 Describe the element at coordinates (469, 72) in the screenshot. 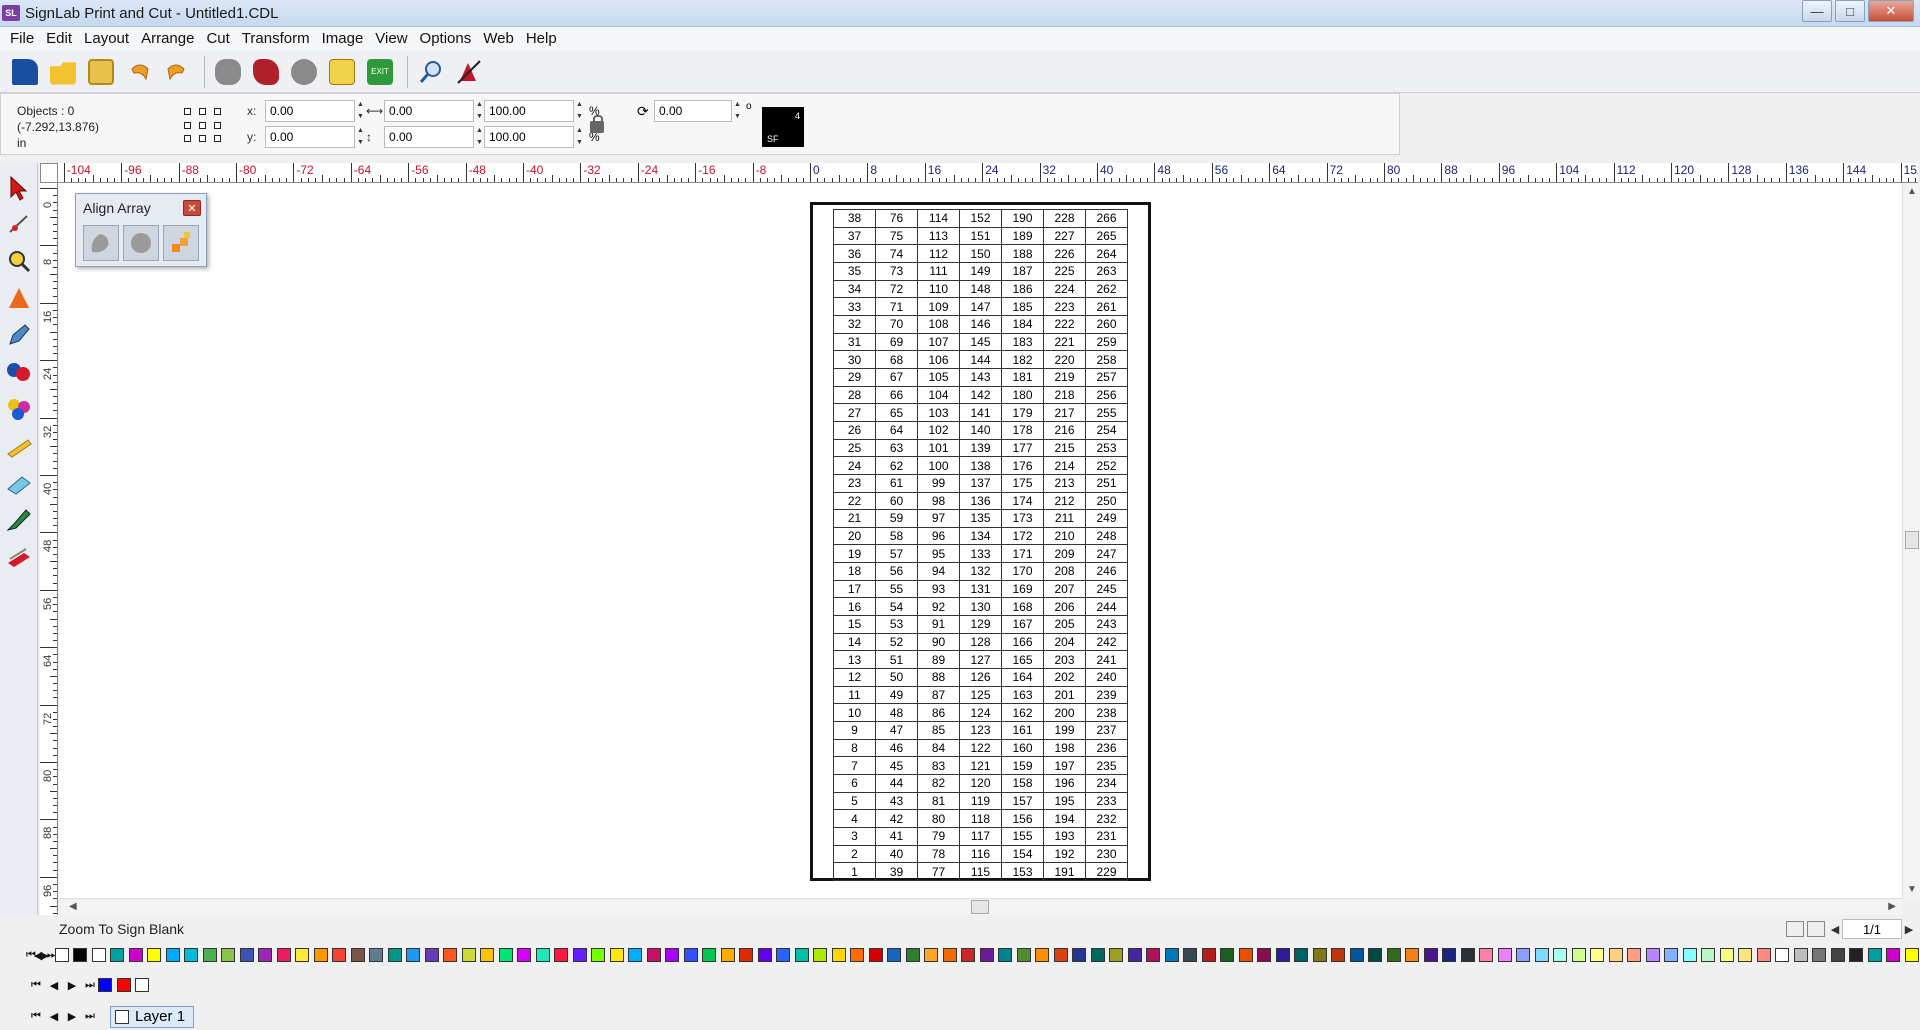

I see `cut-output-icon` at that location.